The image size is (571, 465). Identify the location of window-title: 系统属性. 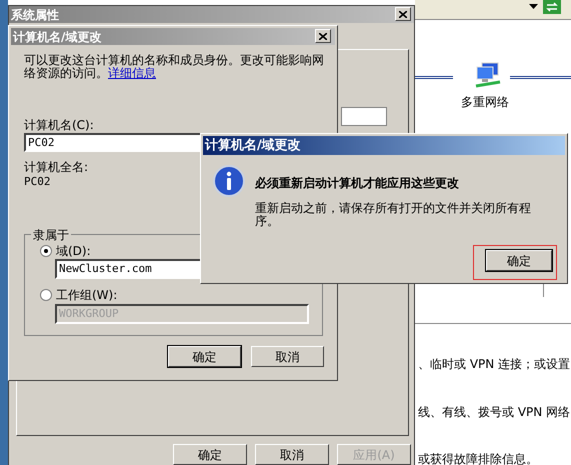
(35, 15).